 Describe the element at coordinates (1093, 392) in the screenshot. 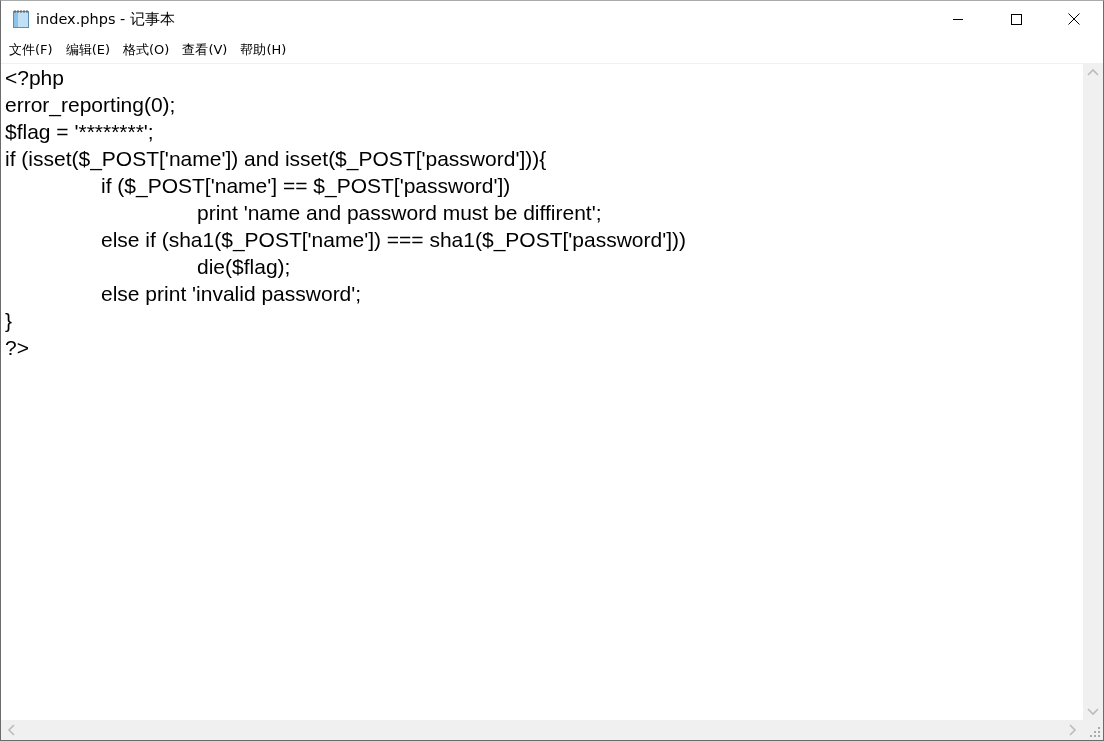

I see `vertical-scrollbar` at that location.